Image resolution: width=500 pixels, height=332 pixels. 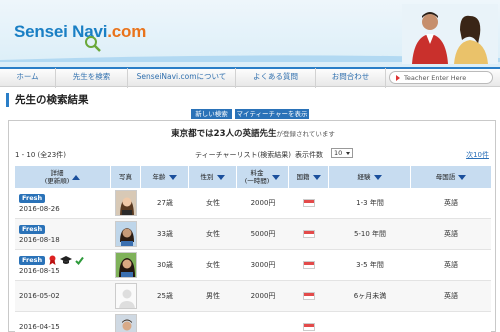 I want to click on sort-up-icon, so click(x=76, y=177).